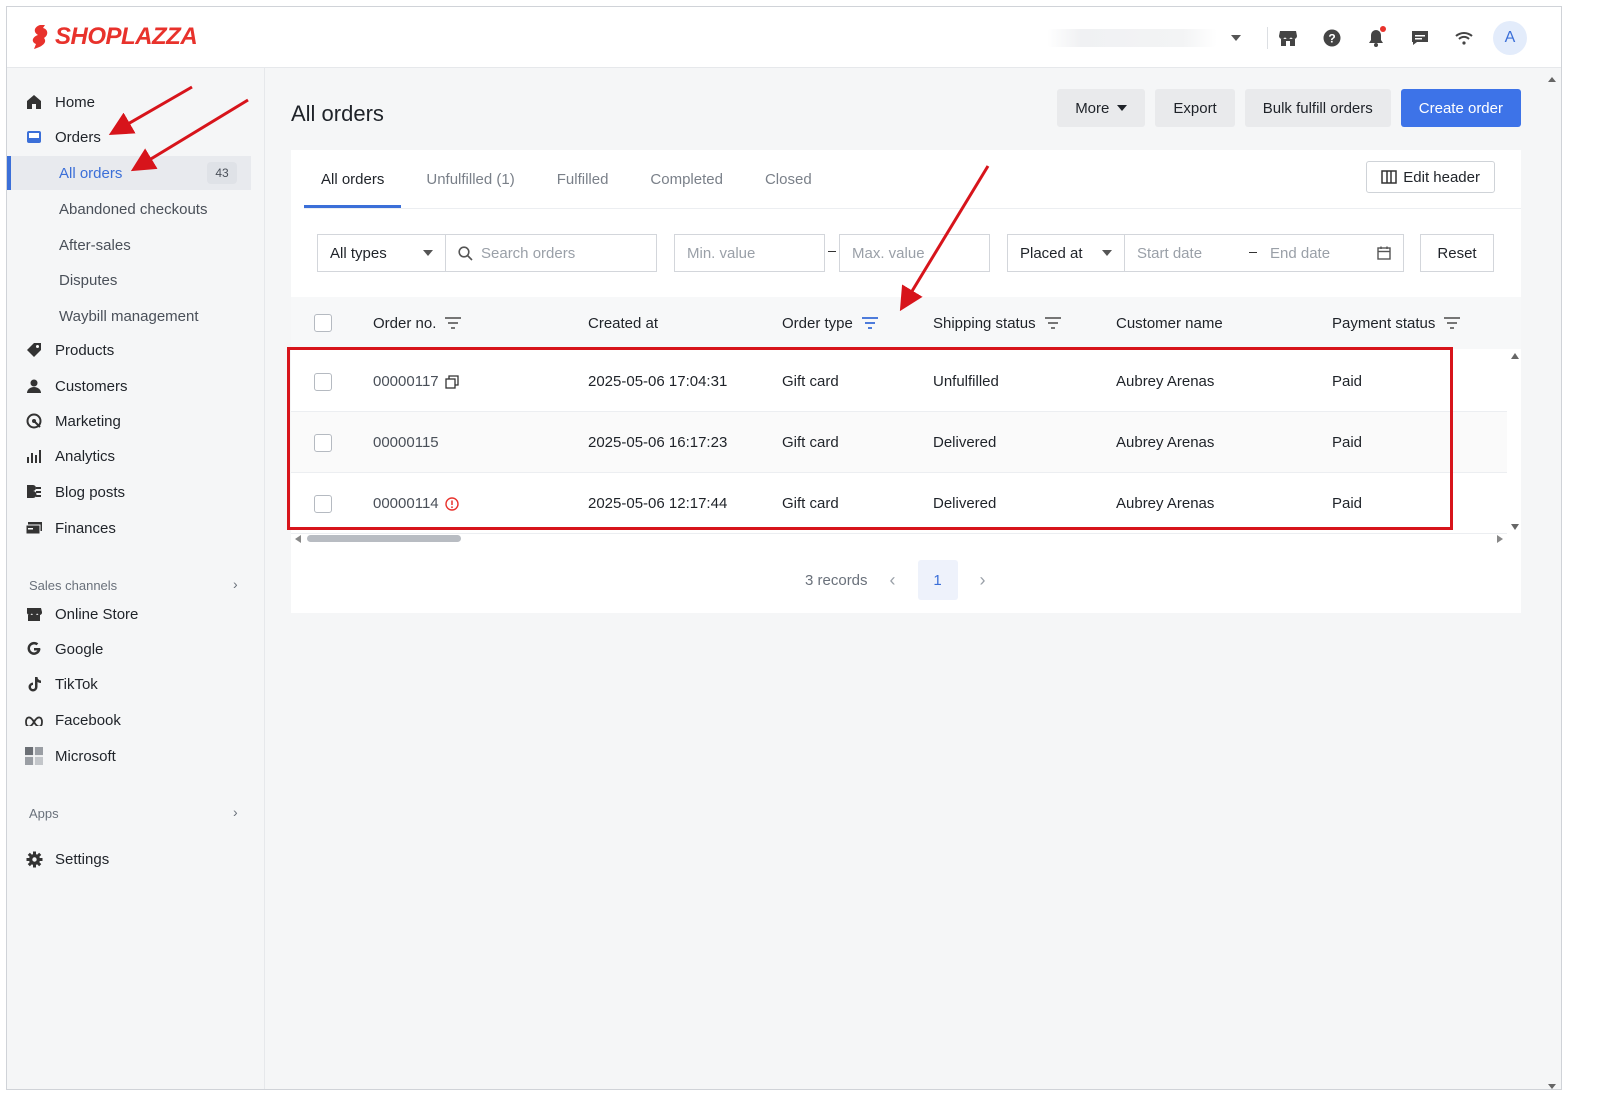  Describe the element at coordinates (451, 381) in the screenshot. I see `copy-icon` at that location.